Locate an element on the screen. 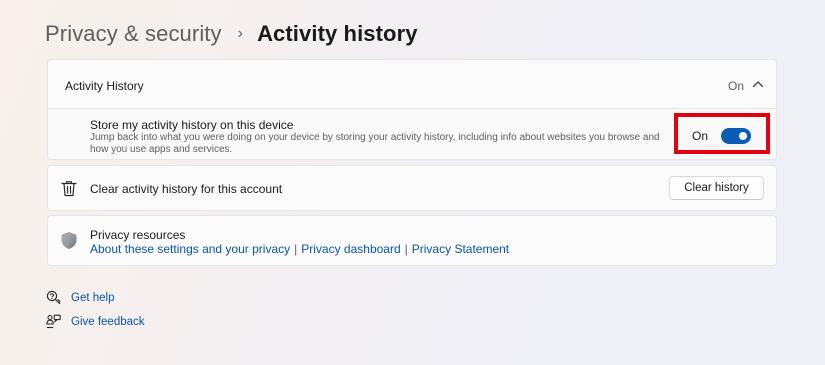 Image resolution: width=825 pixels, height=365 pixels. privacy-resources-title: Privacy resources is located at coordinates (138, 235).